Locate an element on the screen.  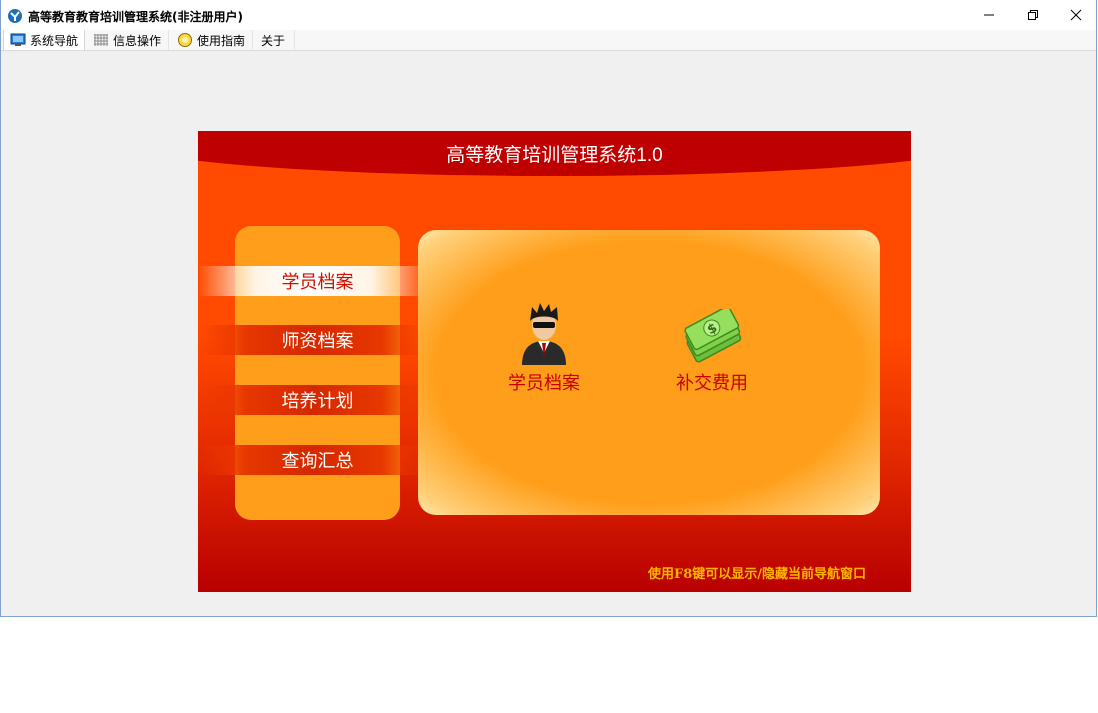
menu-item-user-guide: 使用指南 is located at coordinates (212, 40).